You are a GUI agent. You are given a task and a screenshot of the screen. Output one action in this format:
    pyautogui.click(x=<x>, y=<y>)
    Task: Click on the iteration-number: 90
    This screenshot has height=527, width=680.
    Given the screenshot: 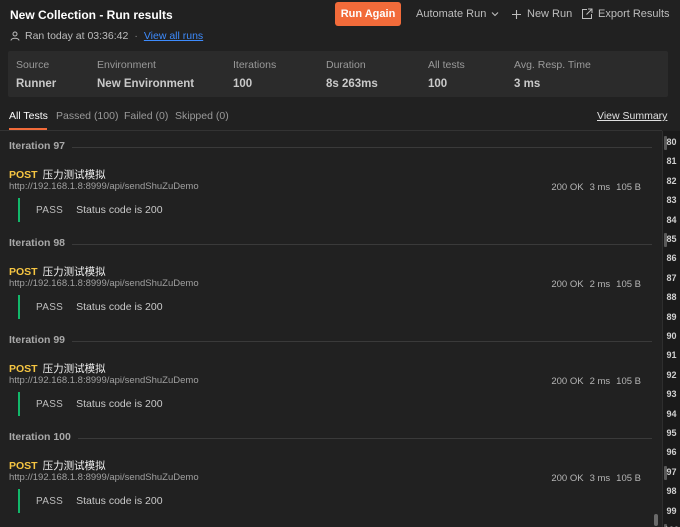 What is the action you would take?
    pyautogui.click(x=671, y=336)
    